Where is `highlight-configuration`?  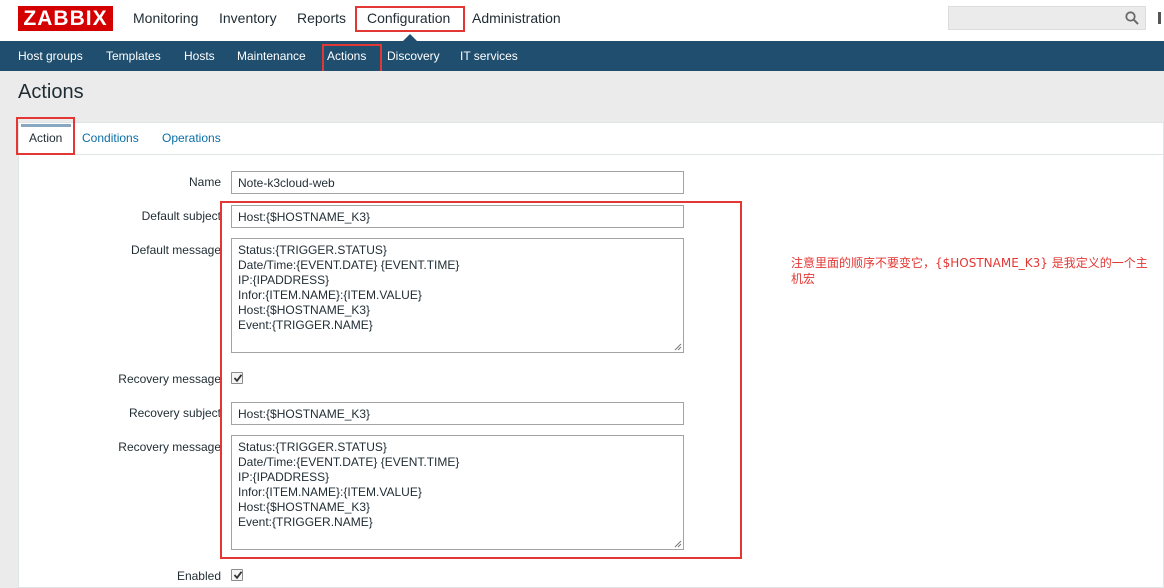 highlight-configuration is located at coordinates (410, 19).